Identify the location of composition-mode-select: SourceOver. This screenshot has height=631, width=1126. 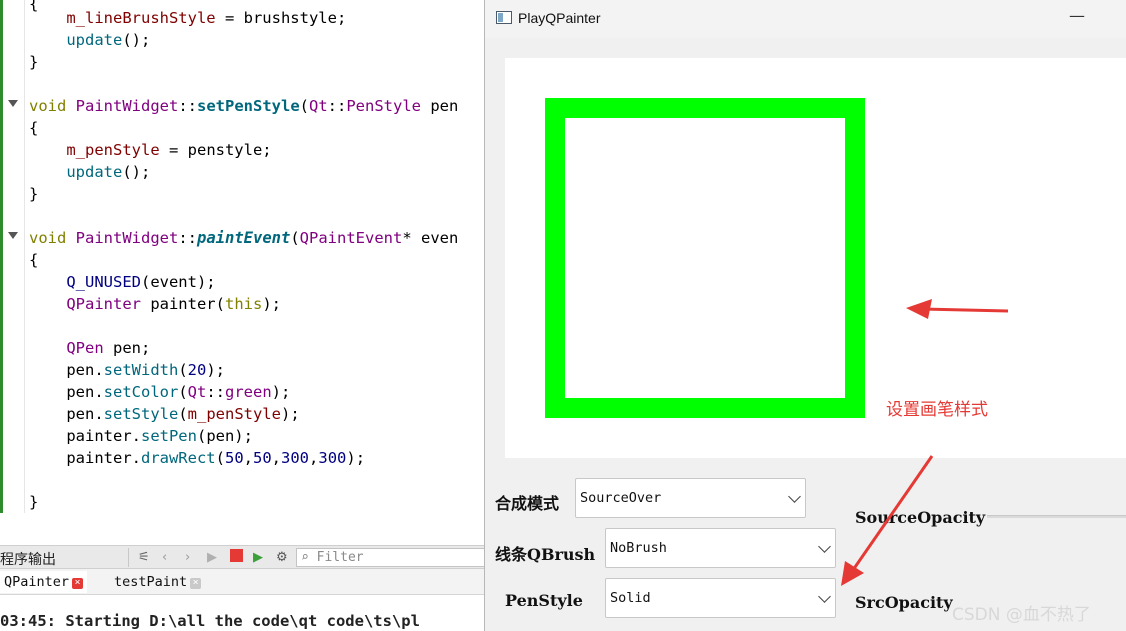
(690, 498).